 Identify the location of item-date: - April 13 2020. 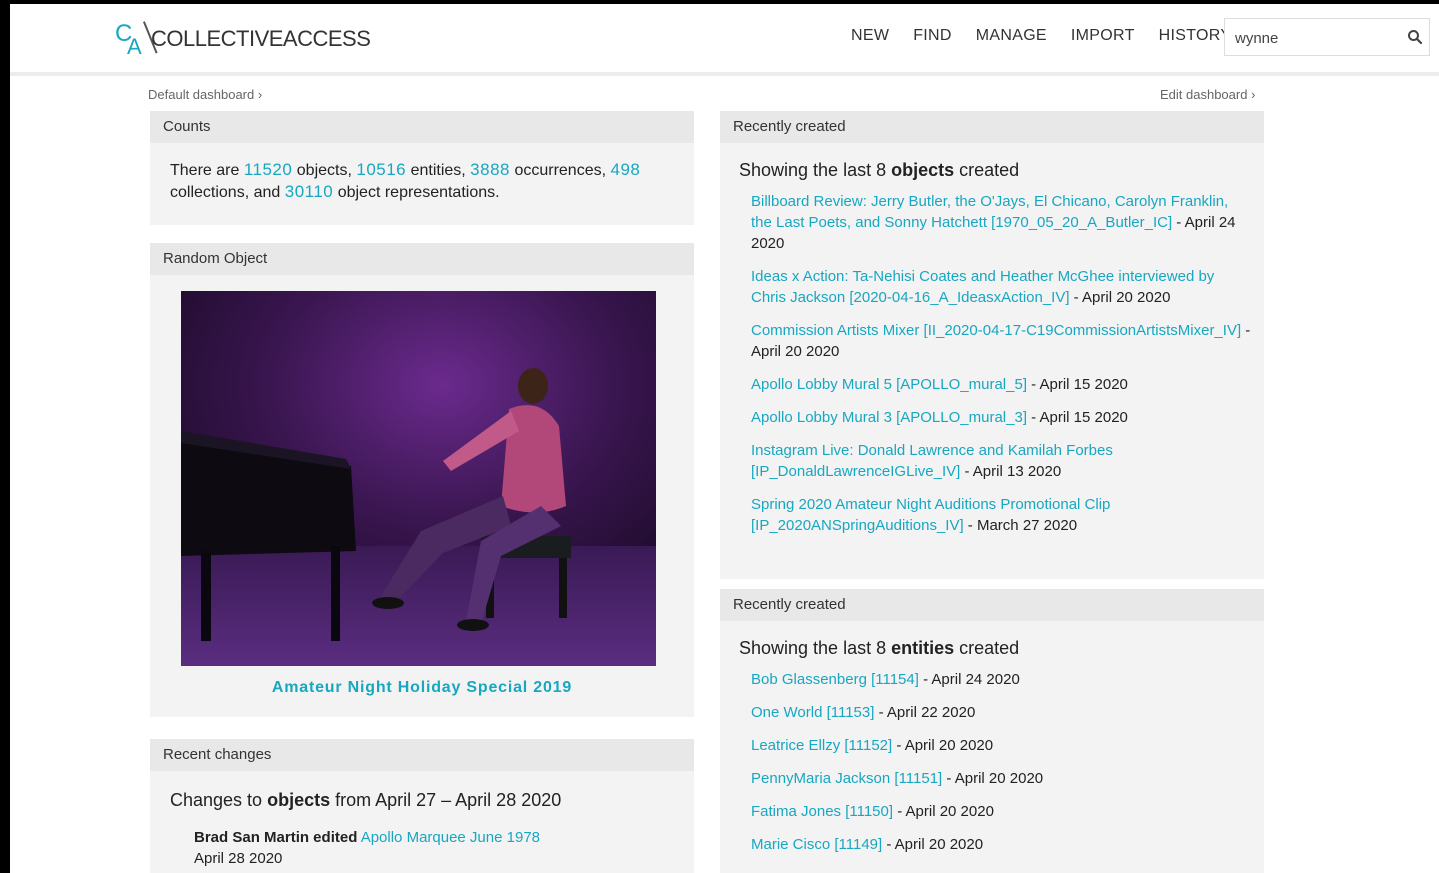
(1011, 471).